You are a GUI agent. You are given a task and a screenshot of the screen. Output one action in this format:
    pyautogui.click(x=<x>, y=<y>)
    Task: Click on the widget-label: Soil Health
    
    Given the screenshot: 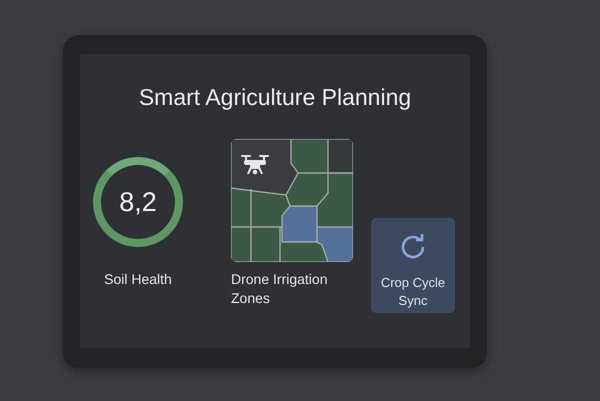 What is the action you would take?
    pyautogui.click(x=138, y=279)
    